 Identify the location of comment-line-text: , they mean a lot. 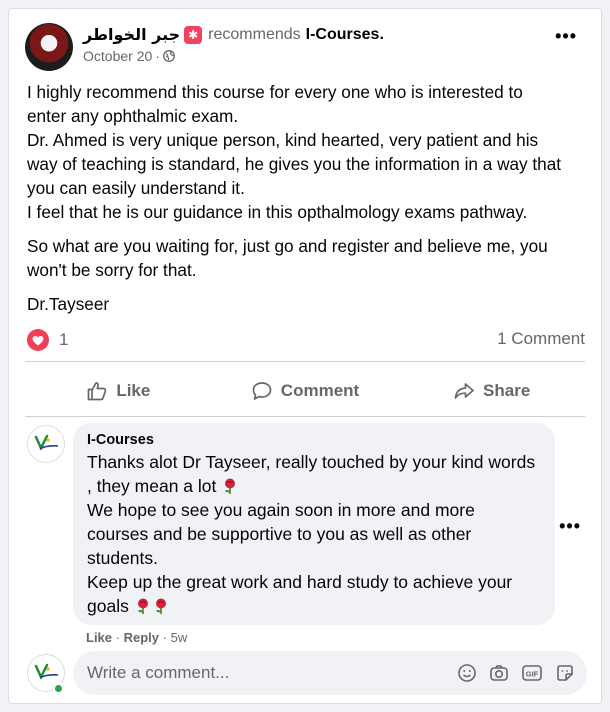
(152, 486).